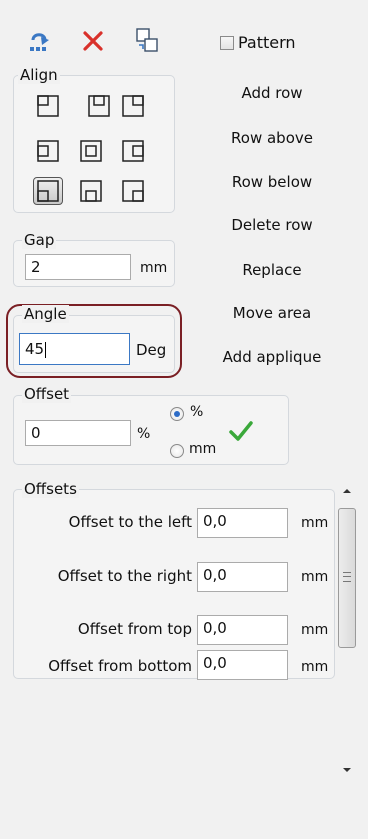  Describe the element at coordinates (74, 349) in the screenshot. I see `angle-input: 45` at that location.